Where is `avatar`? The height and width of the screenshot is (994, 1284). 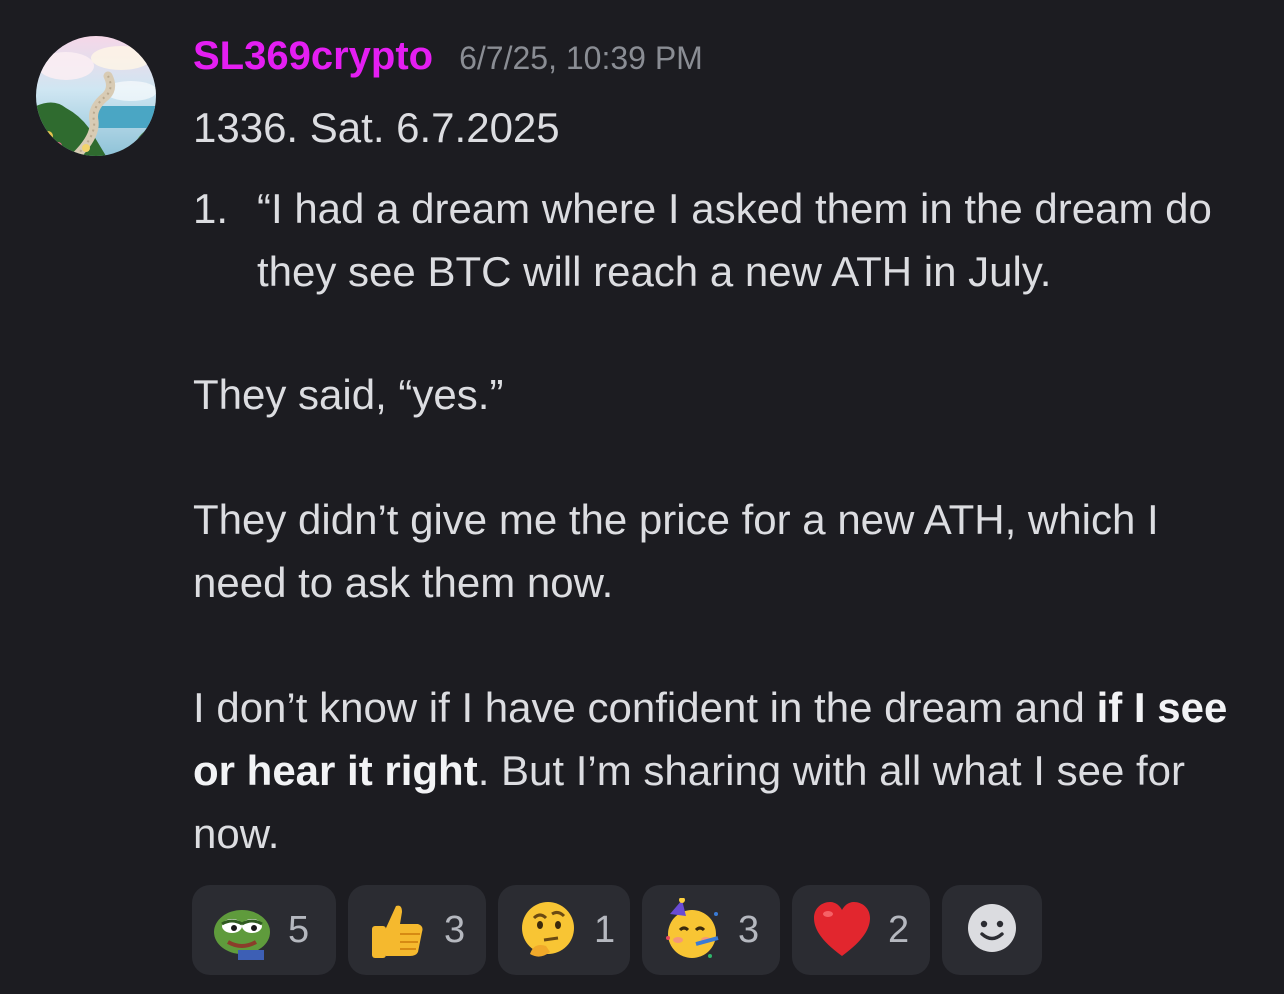
avatar is located at coordinates (96, 96).